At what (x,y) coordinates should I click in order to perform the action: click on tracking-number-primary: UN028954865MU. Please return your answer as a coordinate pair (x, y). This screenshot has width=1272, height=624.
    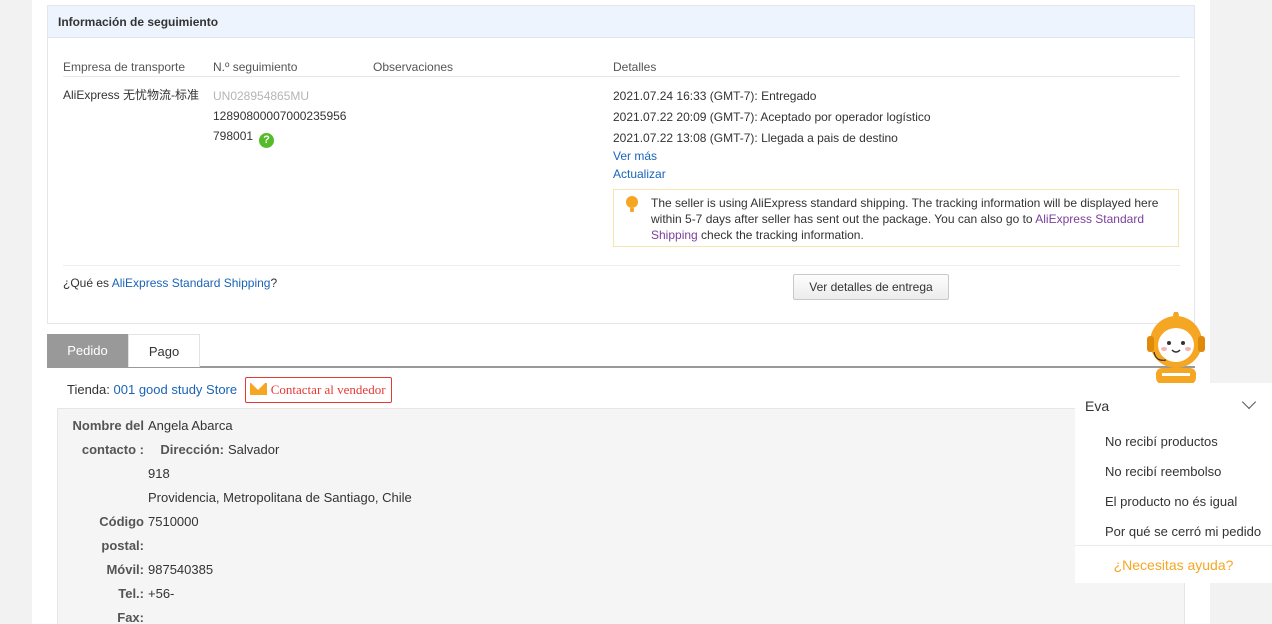
    Looking at the image, I should click on (261, 96).